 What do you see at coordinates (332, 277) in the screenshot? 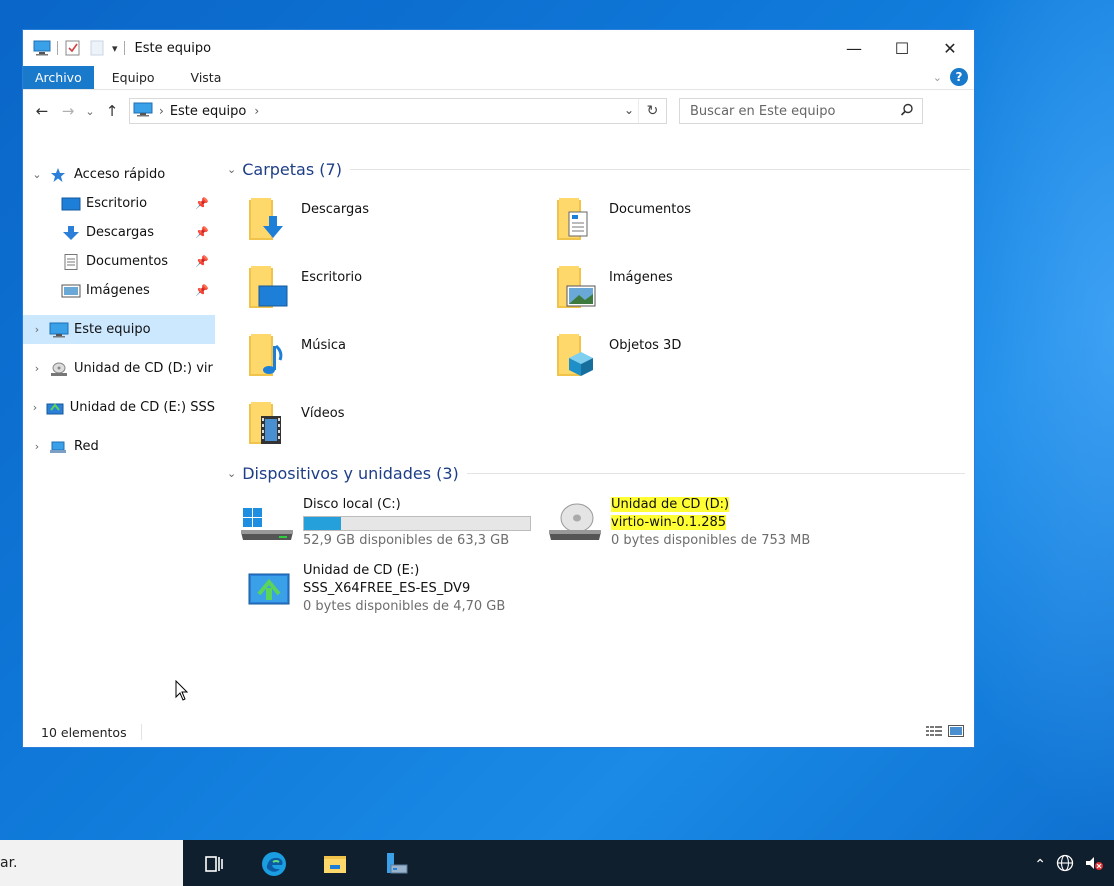
I see `folder-label: Escritorio` at bounding box center [332, 277].